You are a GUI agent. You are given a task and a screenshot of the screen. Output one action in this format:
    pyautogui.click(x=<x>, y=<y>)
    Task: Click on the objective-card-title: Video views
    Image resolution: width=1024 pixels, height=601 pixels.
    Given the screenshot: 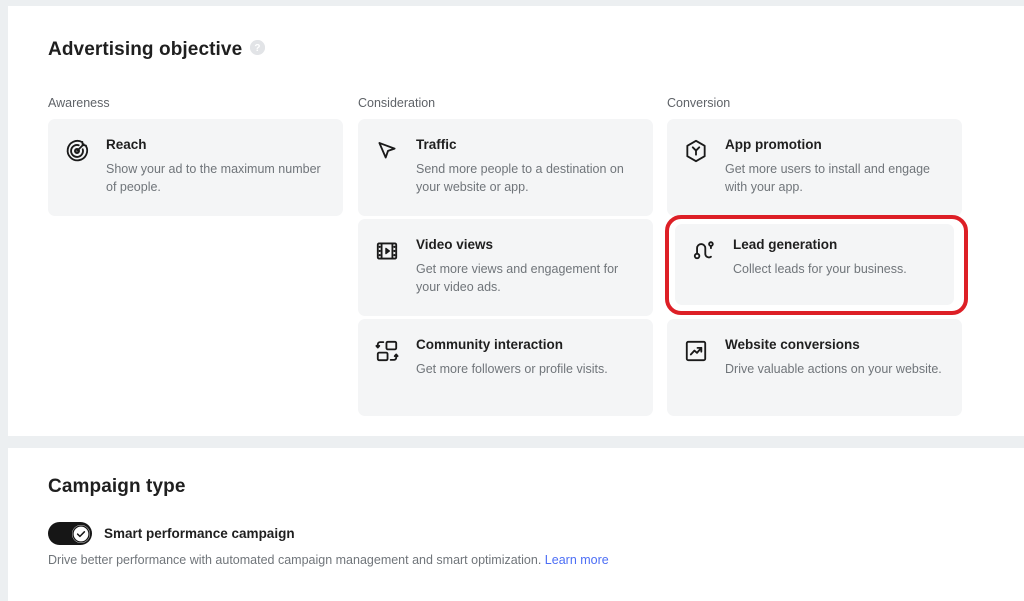 What is the action you would take?
    pyautogui.click(x=455, y=244)
    